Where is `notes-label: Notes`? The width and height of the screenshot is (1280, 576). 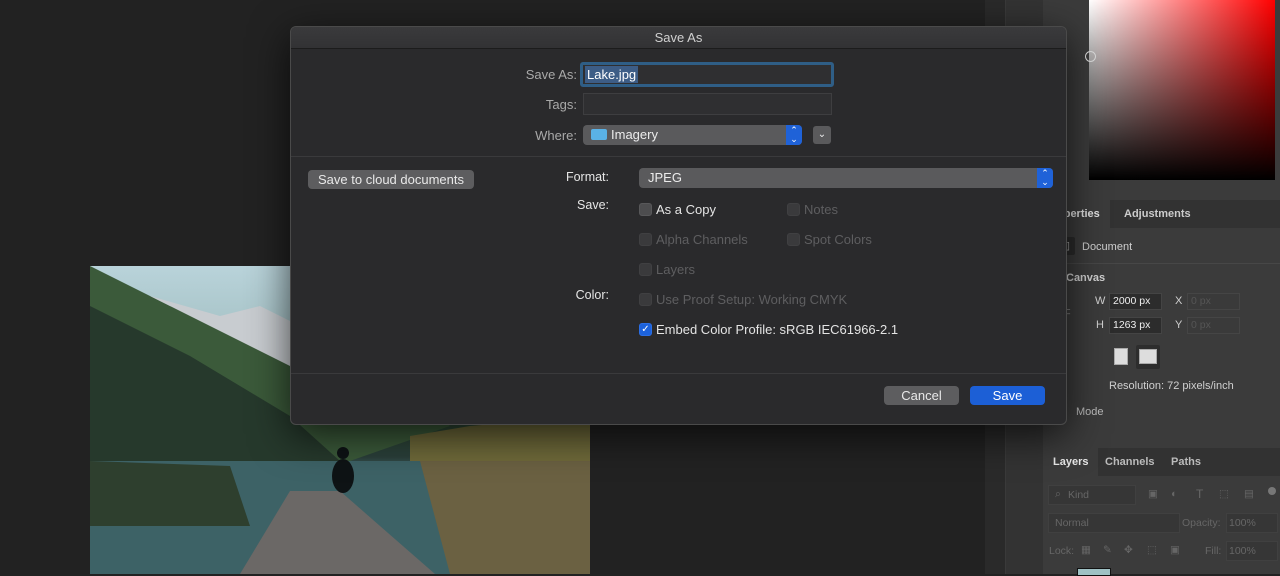 notes-label: Notes is located at coordinates (821, 209).